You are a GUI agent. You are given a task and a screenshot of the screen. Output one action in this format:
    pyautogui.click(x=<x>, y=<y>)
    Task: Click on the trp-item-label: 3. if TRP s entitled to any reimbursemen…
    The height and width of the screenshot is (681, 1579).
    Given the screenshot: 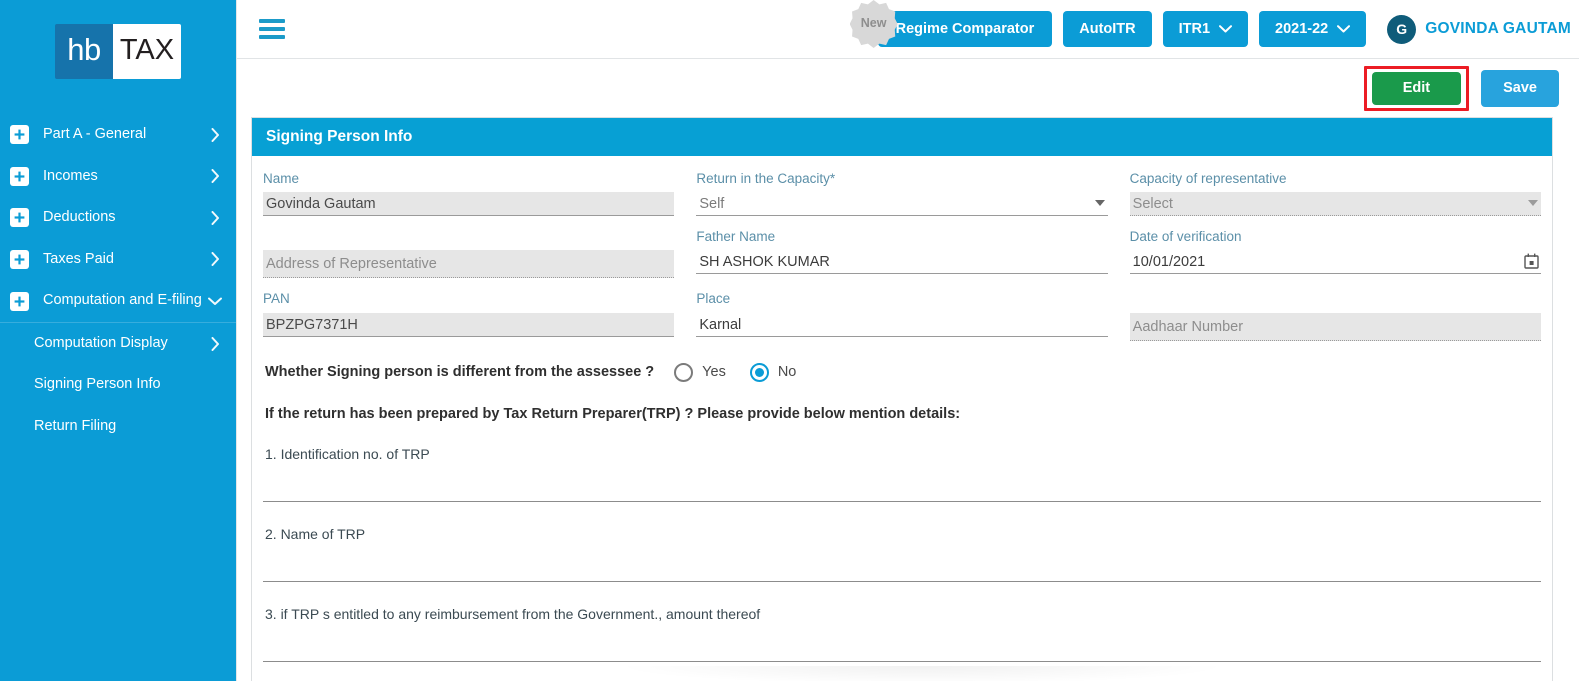 What is the action you would take?
    pyautogui.click(x=513, y=613)
    